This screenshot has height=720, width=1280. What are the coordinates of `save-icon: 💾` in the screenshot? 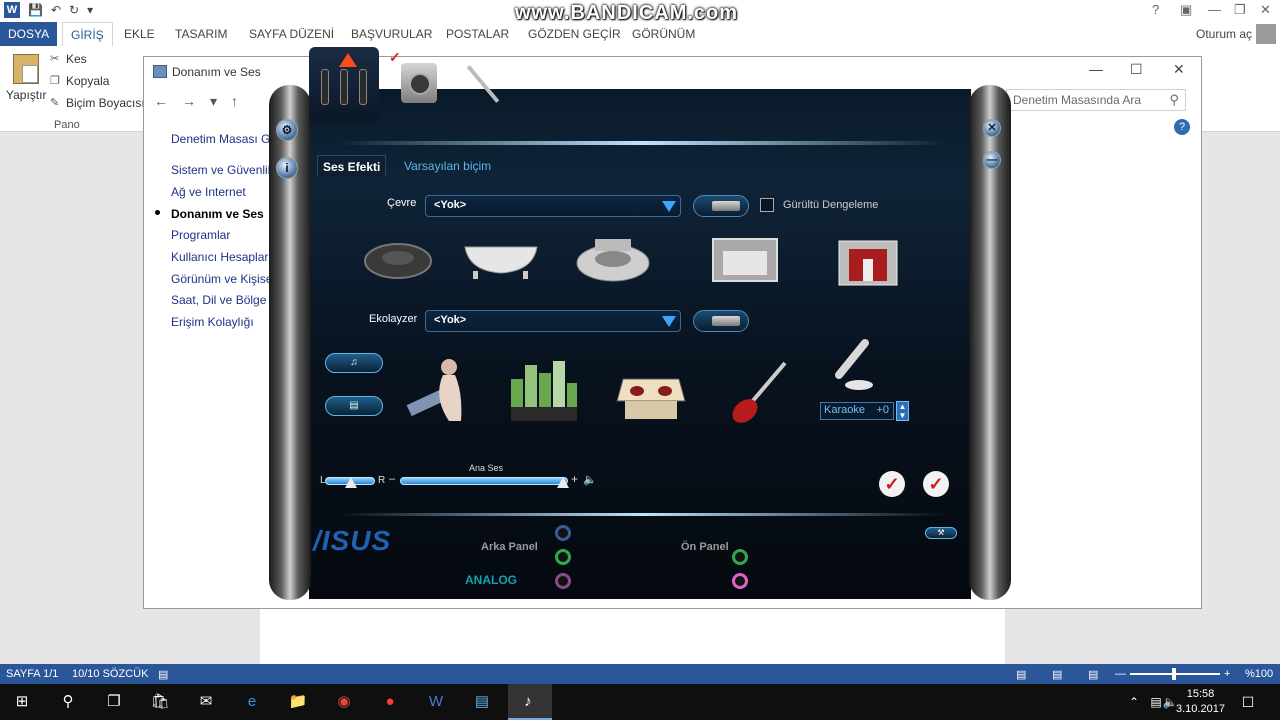 It's located at (35, 10).